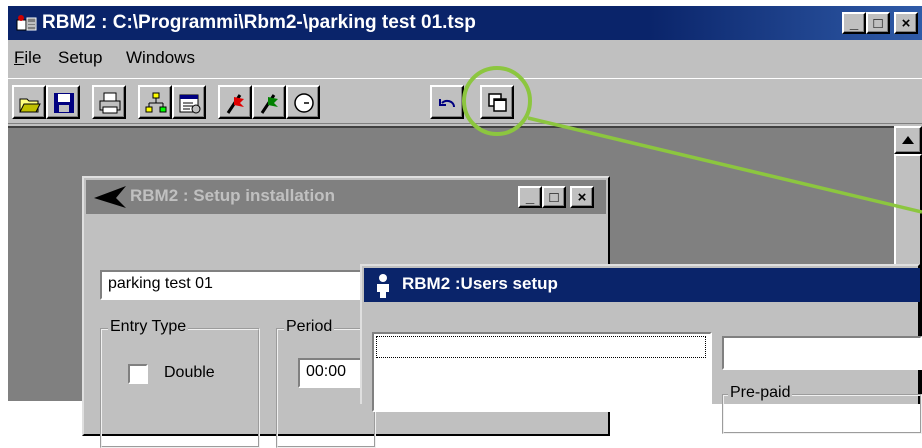  Describe the element at coordinates (724, 165) in the screenshot. I see `annotation-callout-line` at that location.